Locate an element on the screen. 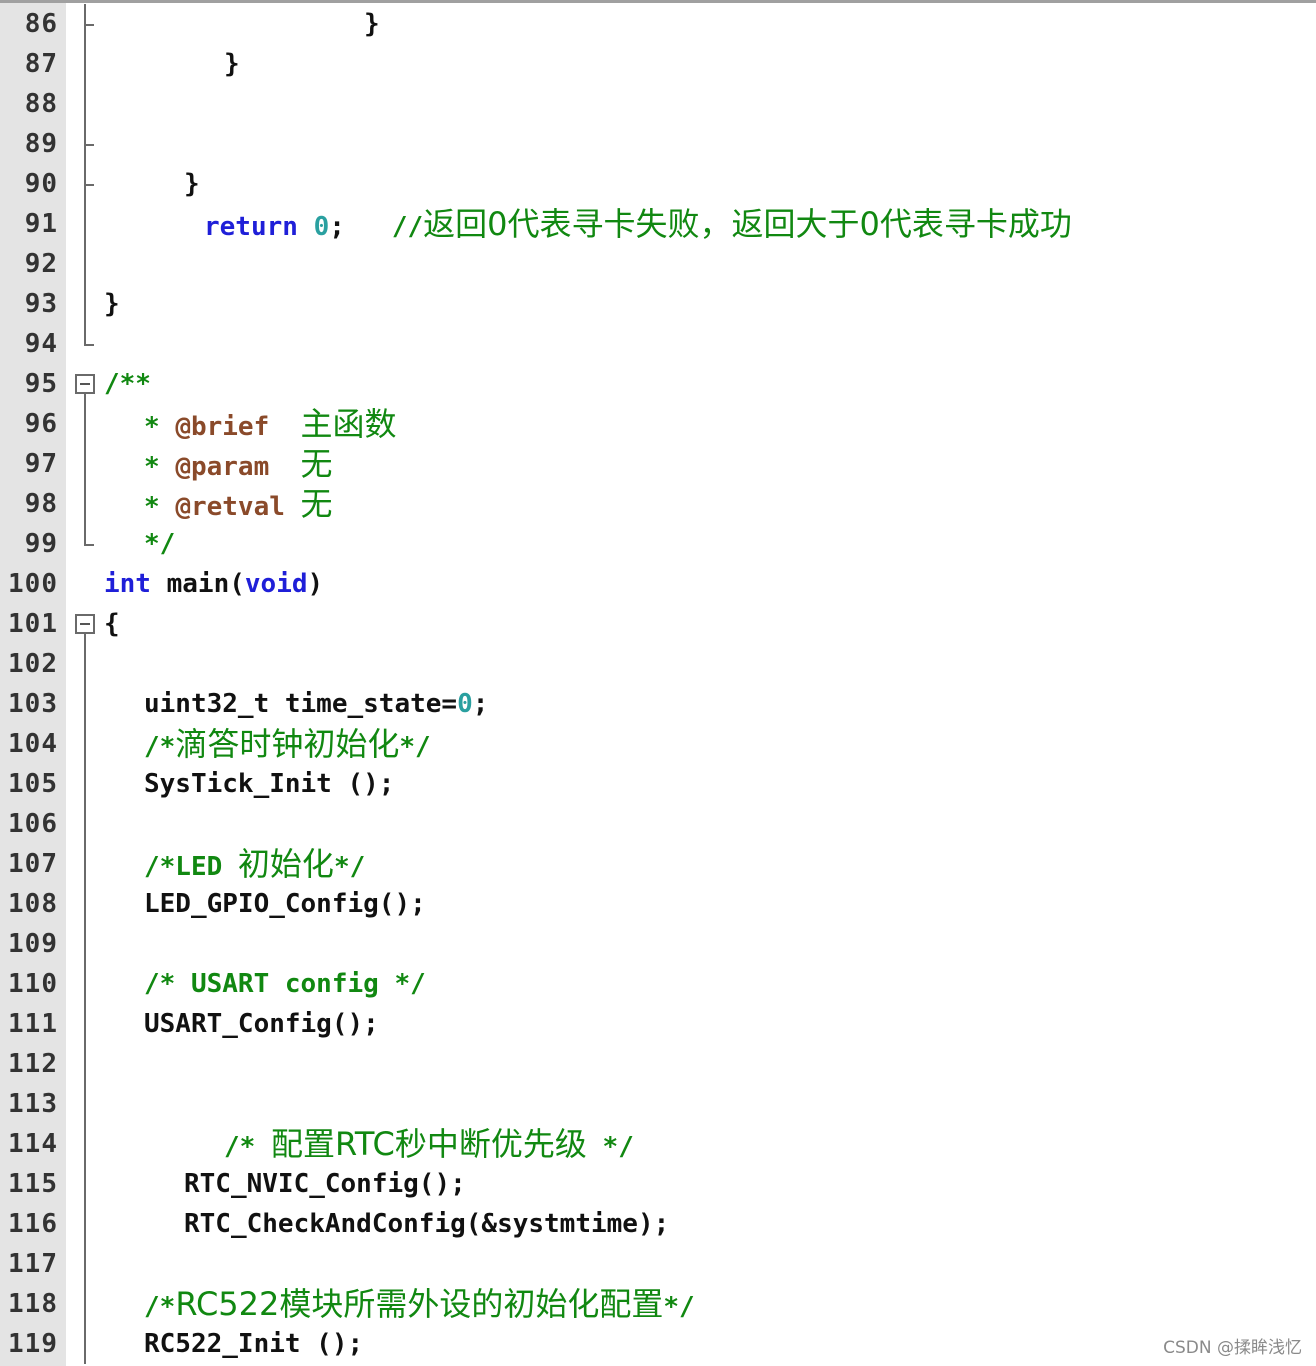 The width and height of the screenshot is (1316, 1366). code-line: 89 is located at coordinates (658, 144).